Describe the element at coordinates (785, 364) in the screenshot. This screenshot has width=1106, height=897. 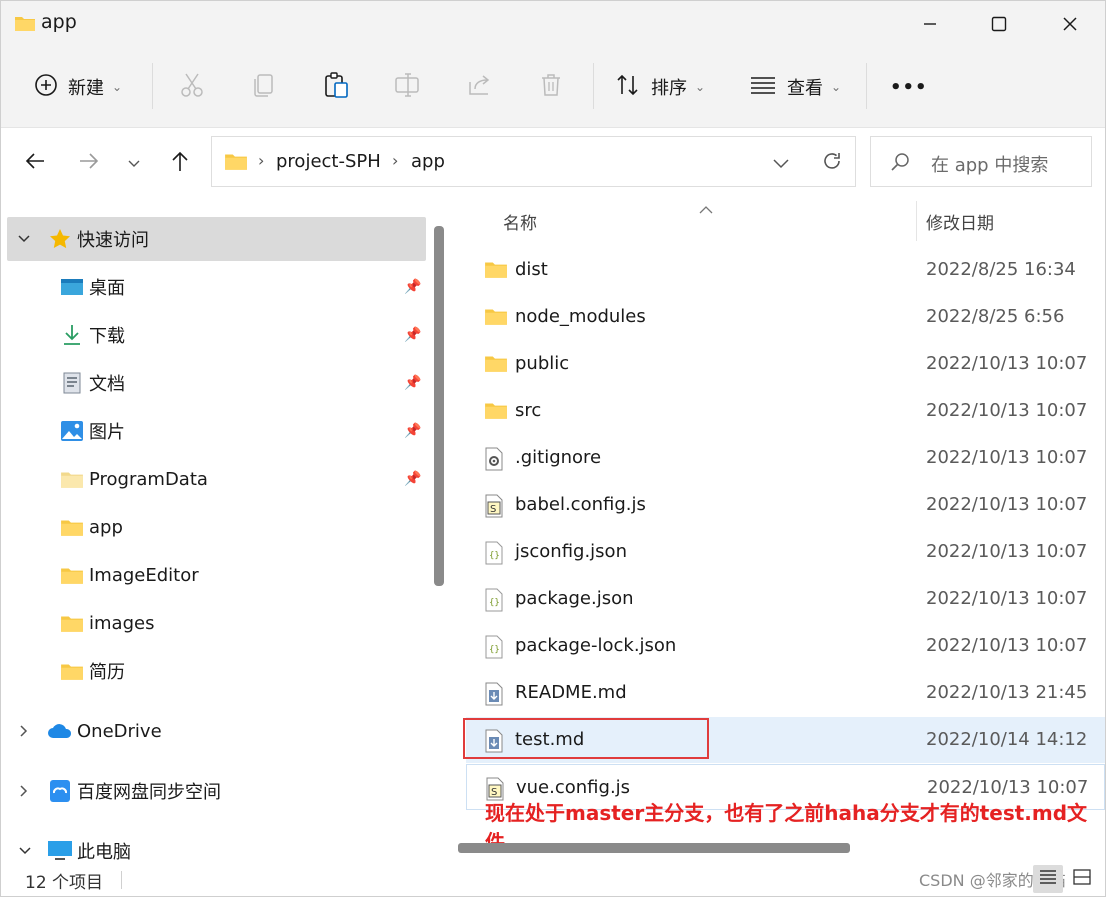
I see `file-row: public 2022/10/13 10:07` at that location.